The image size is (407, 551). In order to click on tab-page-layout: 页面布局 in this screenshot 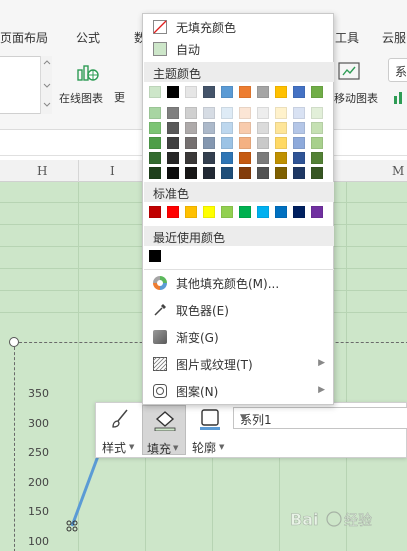, I will do `click(24, 37)`.